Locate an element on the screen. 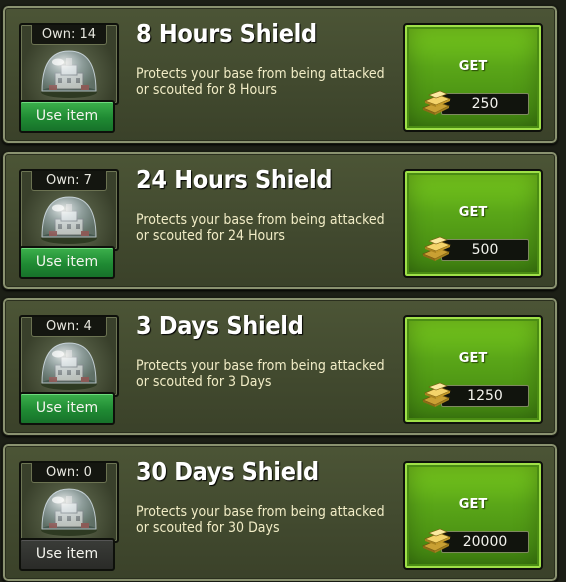 Image resolution: width=566 pixels, height=582 pixels. own-count: Own: 7 is located at coordinates (69, 181).